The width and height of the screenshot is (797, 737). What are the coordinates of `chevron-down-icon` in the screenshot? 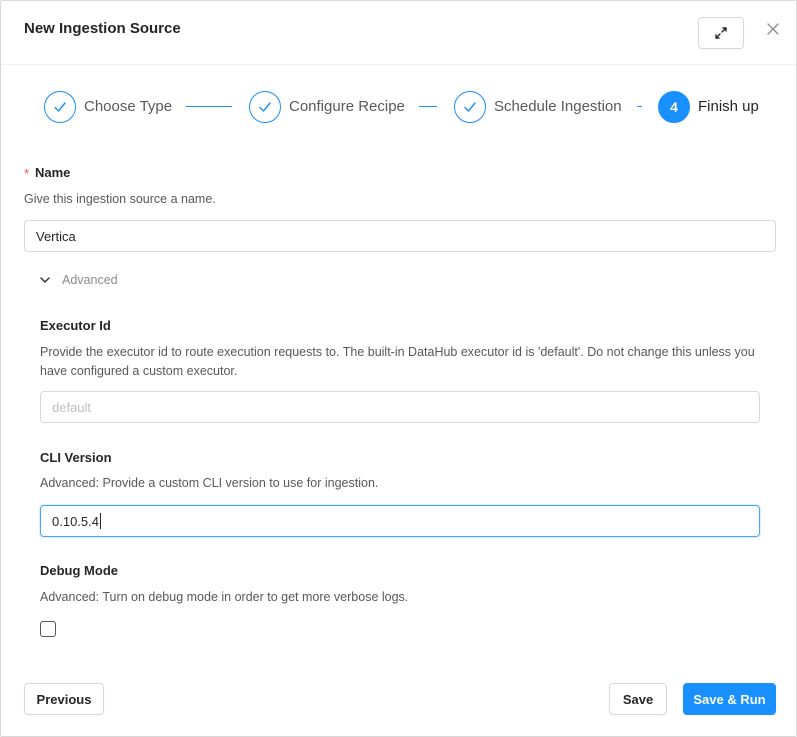 It's located at (45, 280).